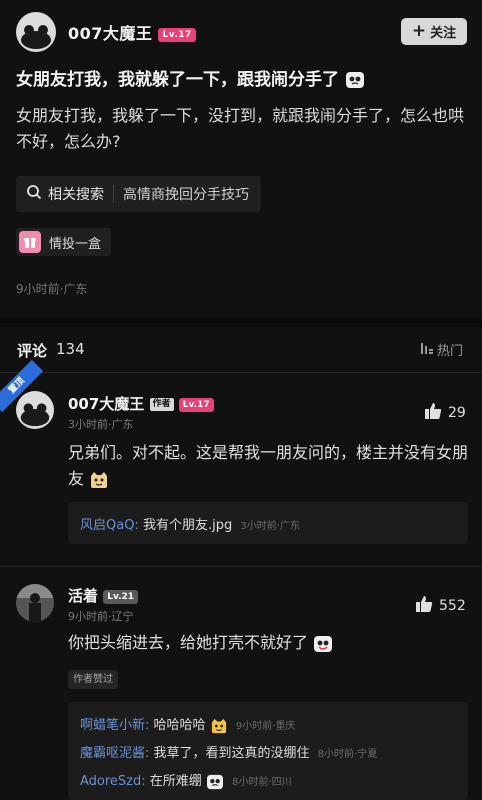  I want to click on like-button: 29, so click(445, 413).